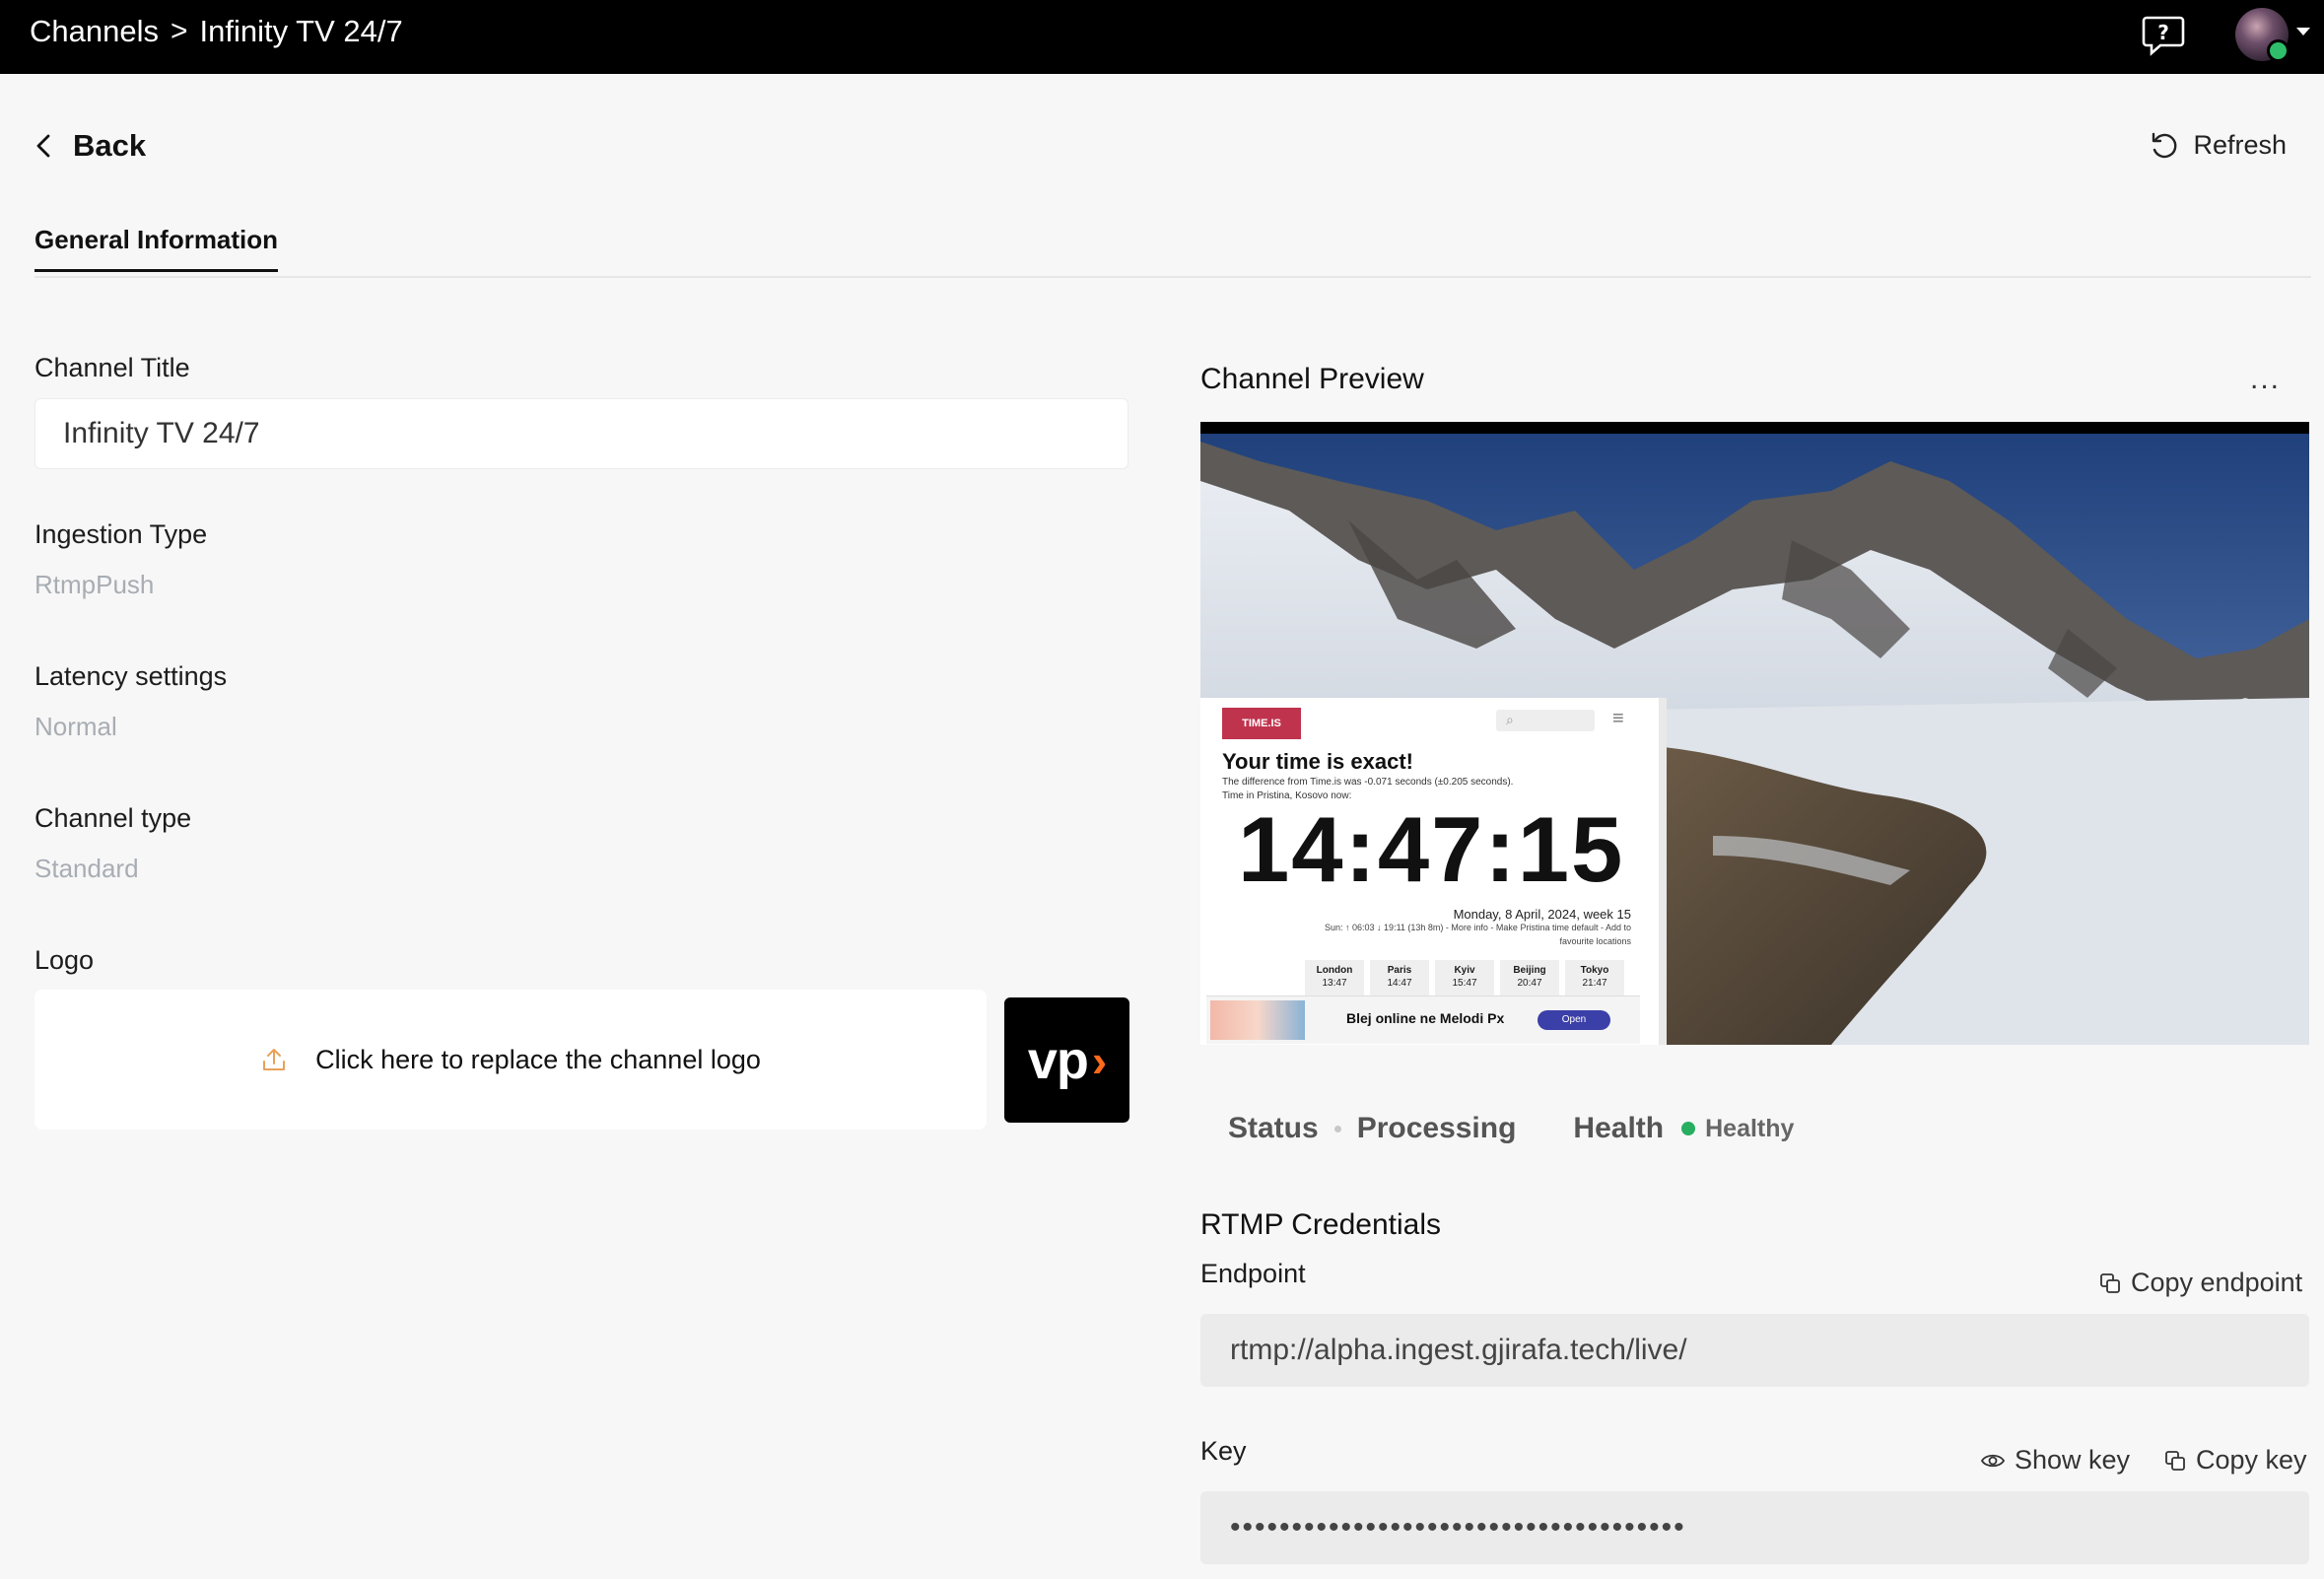  Describe the element at coordinates (75, 726) in the screenshot. I see `latency-settings-value: Normal` at that location.